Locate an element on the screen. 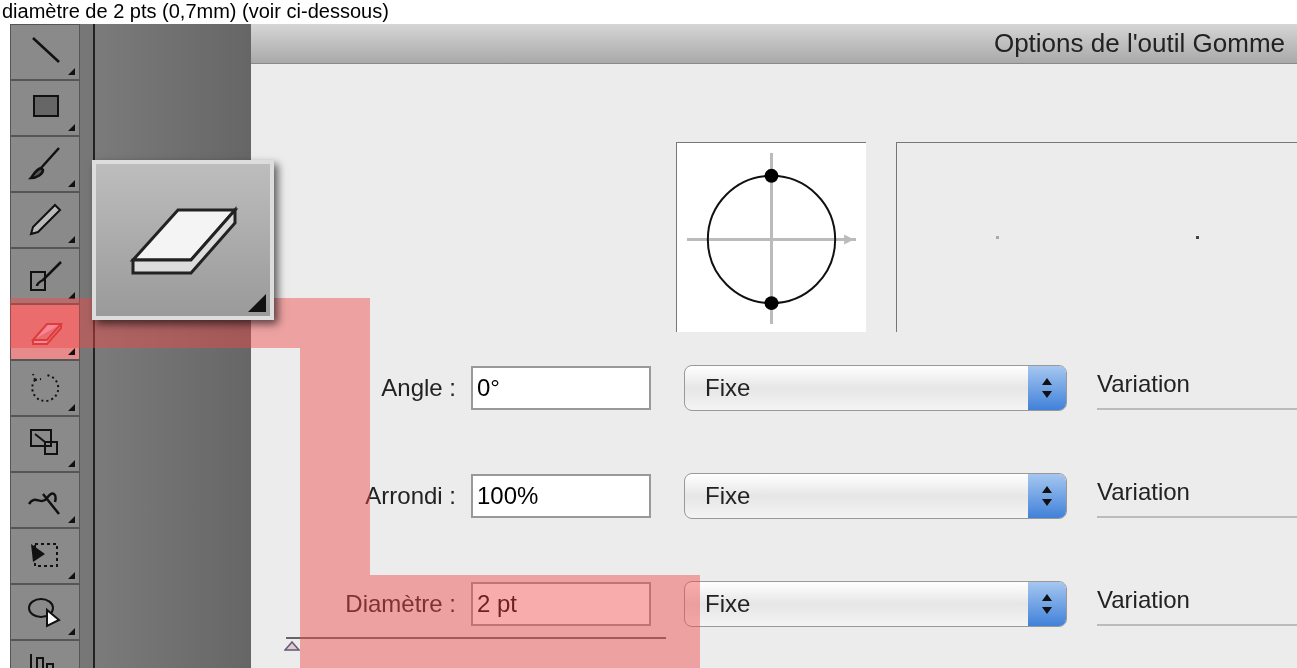 The image size is (1297, 668). eraser-flyout is located at coordinates (183, 240).